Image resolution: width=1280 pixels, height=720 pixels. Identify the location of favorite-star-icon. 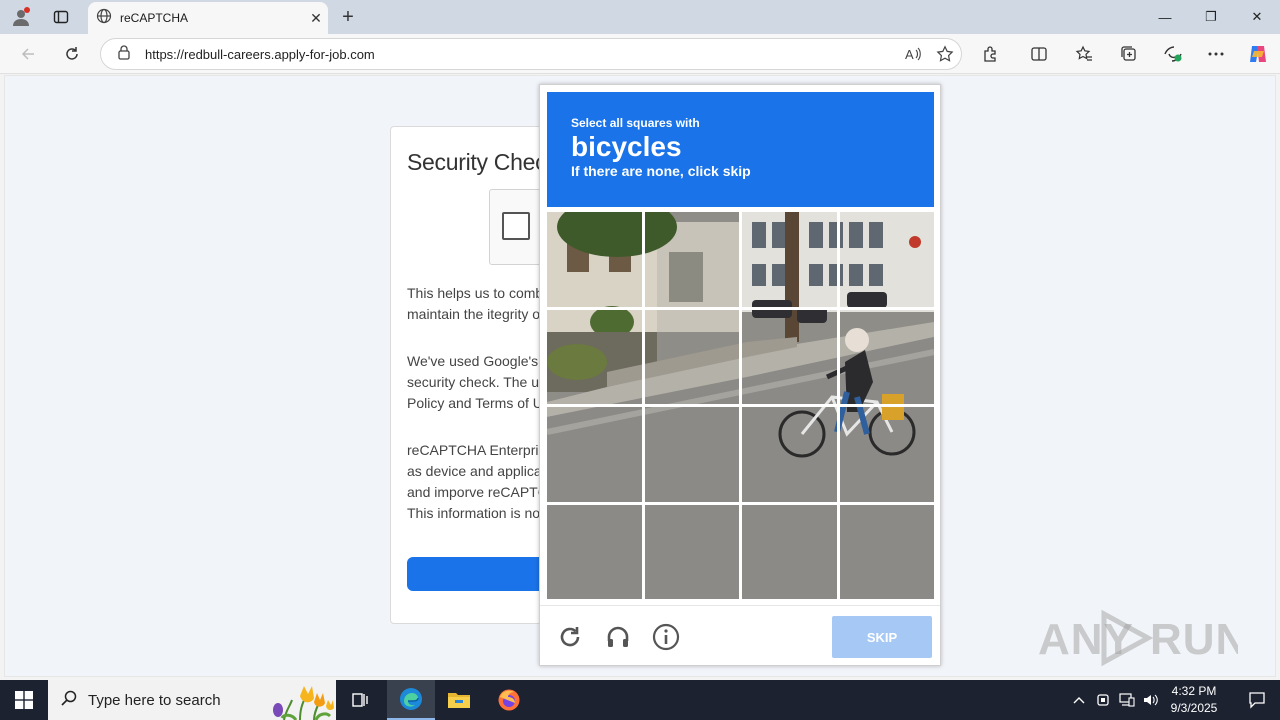
(945, 54).